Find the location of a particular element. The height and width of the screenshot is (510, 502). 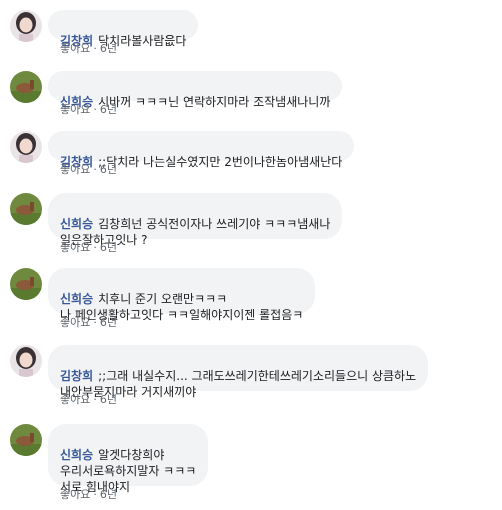

comment-bubble: 김창희 닥치라볼사람읎다 is located at coordinates (123, 29).